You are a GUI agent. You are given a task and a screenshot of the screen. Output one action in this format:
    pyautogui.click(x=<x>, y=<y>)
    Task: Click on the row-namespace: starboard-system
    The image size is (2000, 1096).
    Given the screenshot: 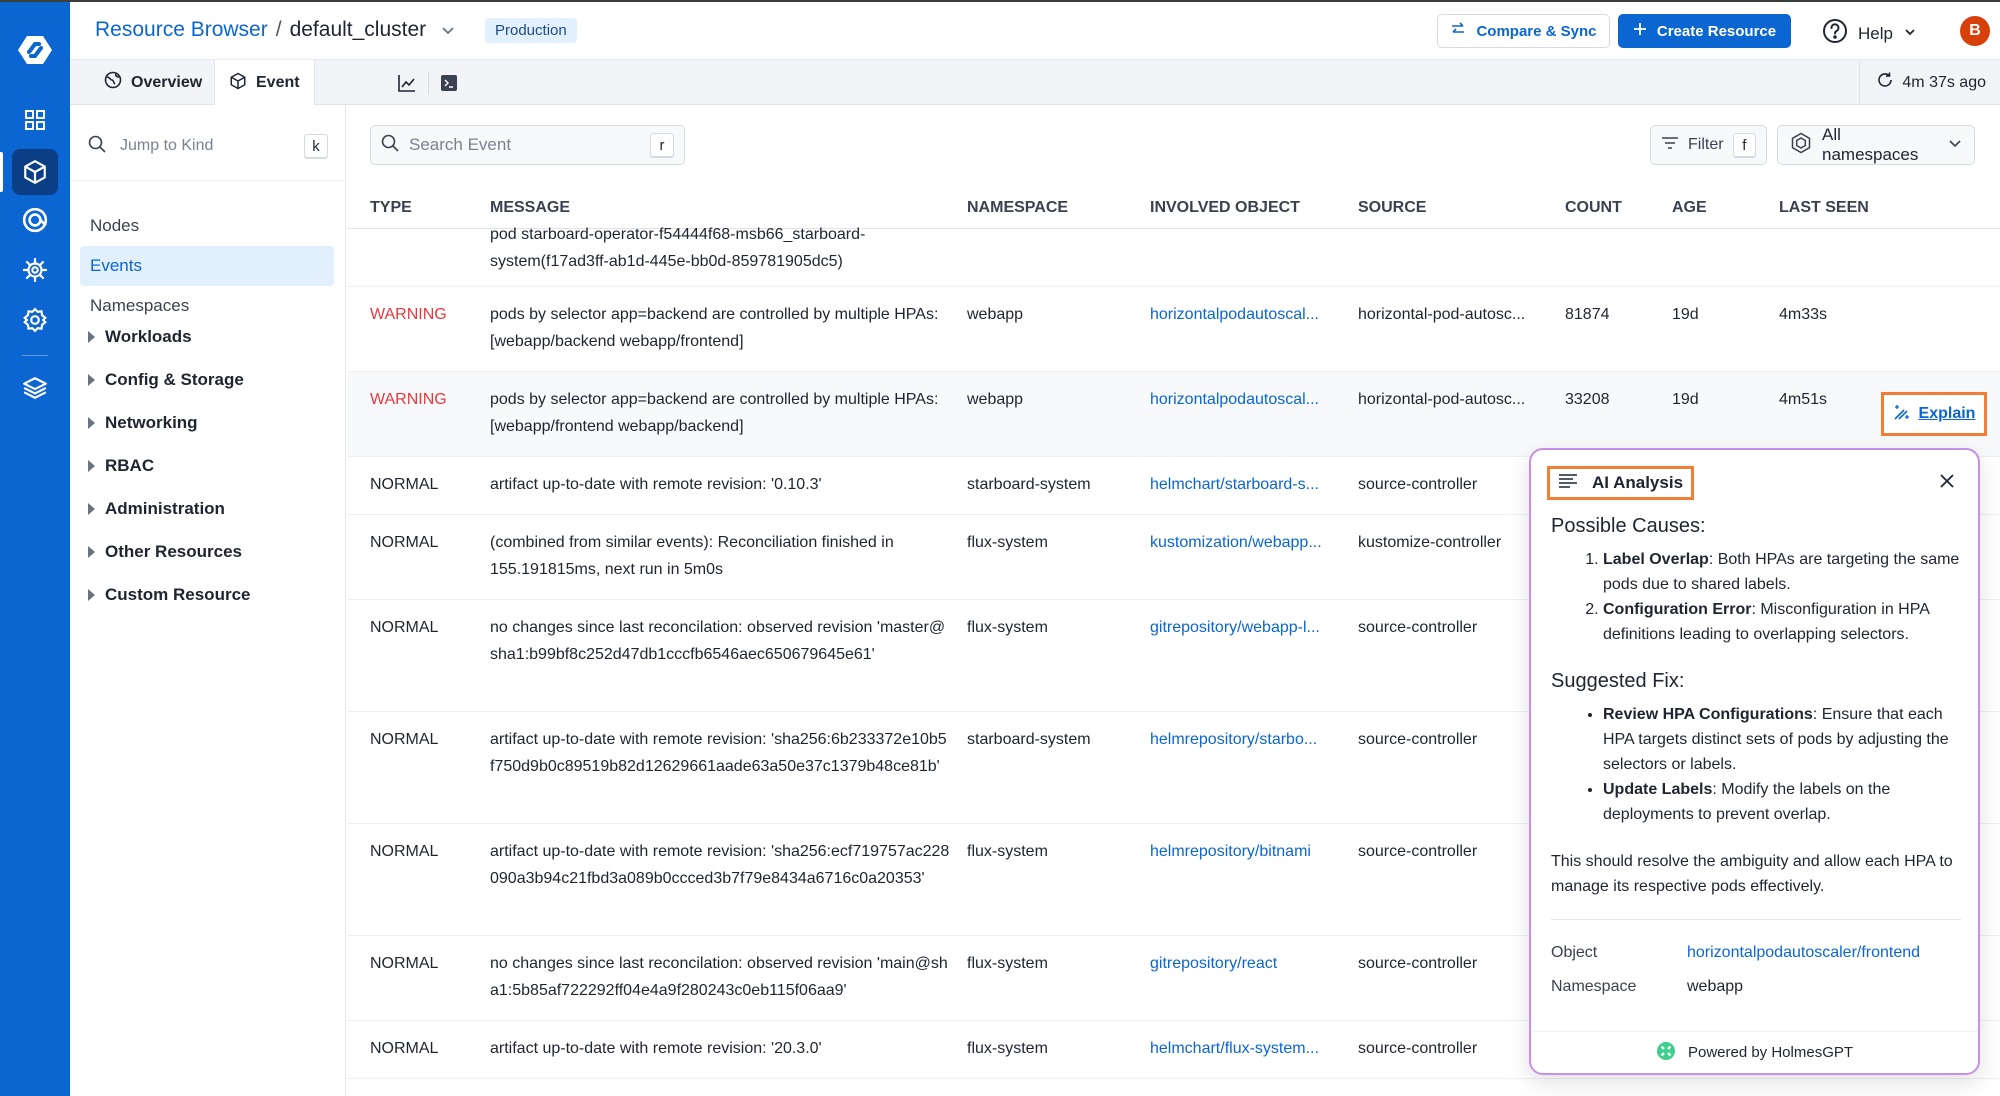 What is the action you would take?
    pyautogui.click(x=1029, y=739)
    